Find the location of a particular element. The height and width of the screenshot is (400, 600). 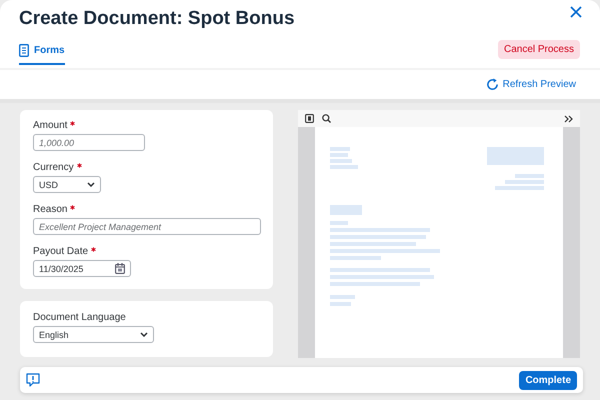

feedback-icon is located at coordinates (33, 380).